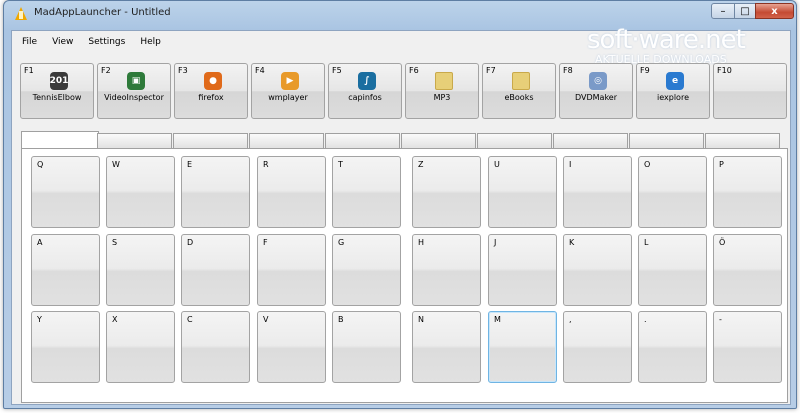 The height and width of the screenshot is (413, 800). What do you see at coordinates (522, 270) in the screenshot?
I see `key-button: J` at bounding box center [522, 270].